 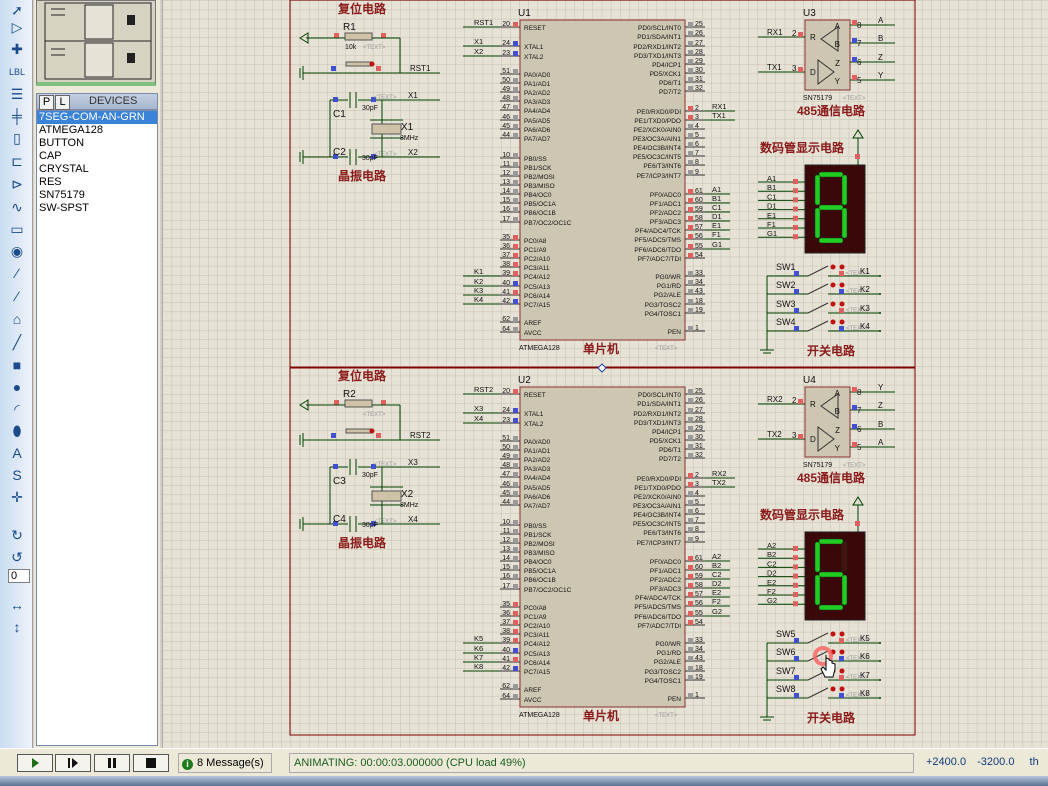 I want to click on marker-icon: ✛, so click(x=17, y=497).